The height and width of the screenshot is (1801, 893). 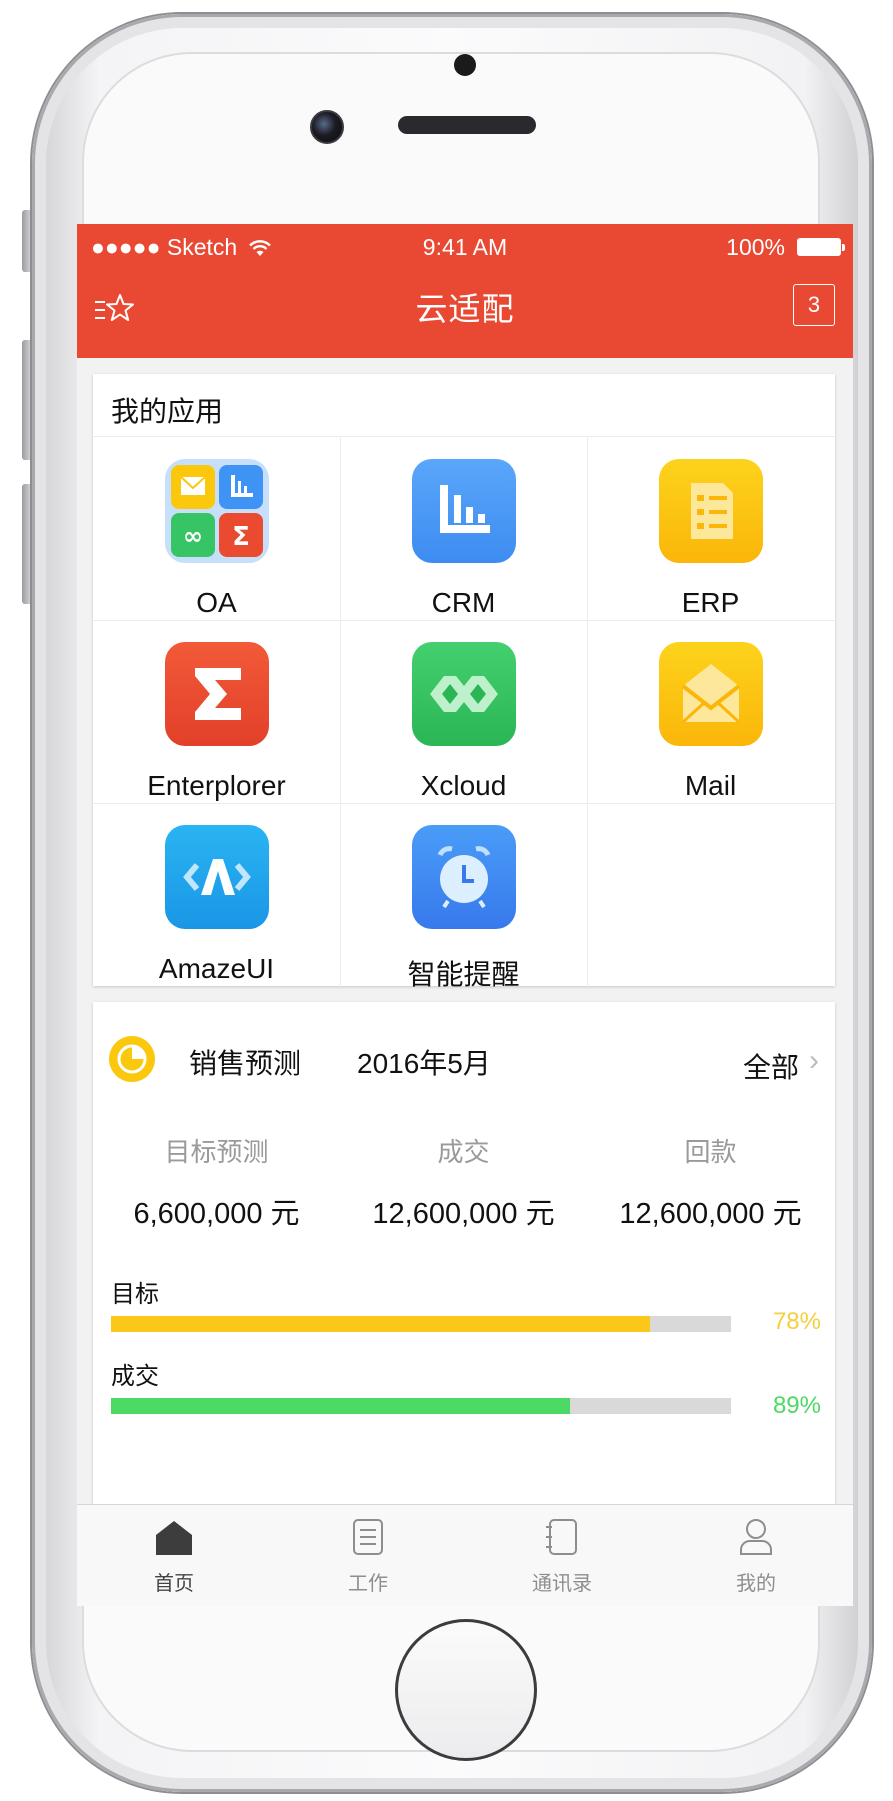 I want to click on app-smart-reminder: 智能提醒, so click(x=463, y=896).